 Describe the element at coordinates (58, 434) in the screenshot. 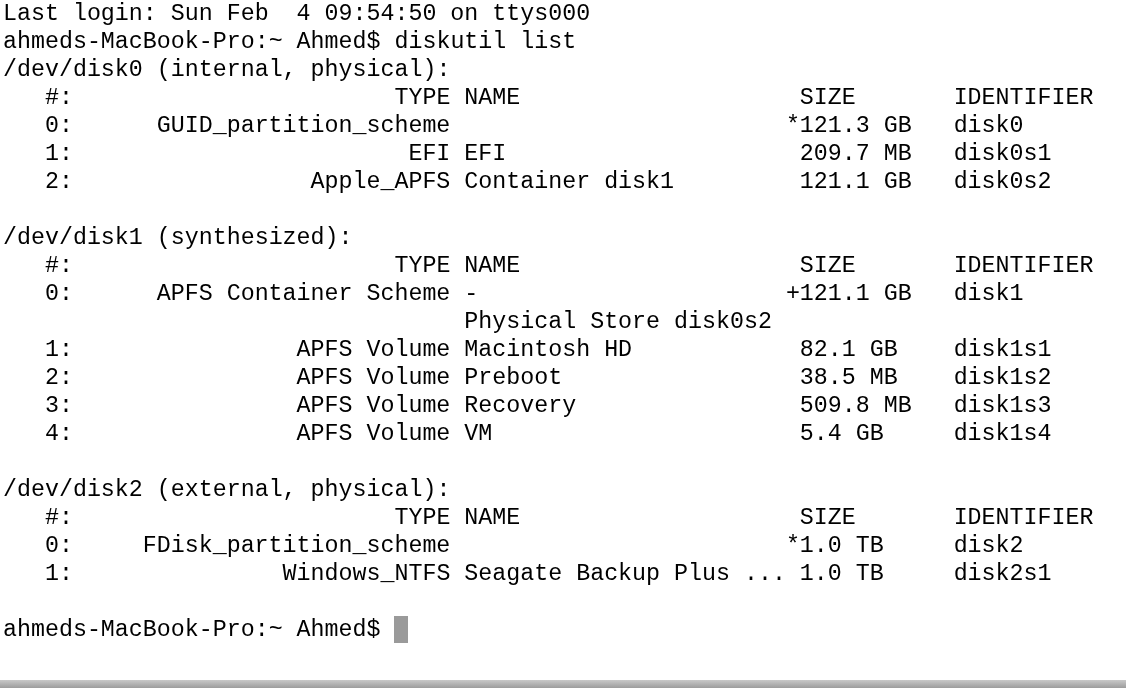

I see `table-cell: 4:` at that location.